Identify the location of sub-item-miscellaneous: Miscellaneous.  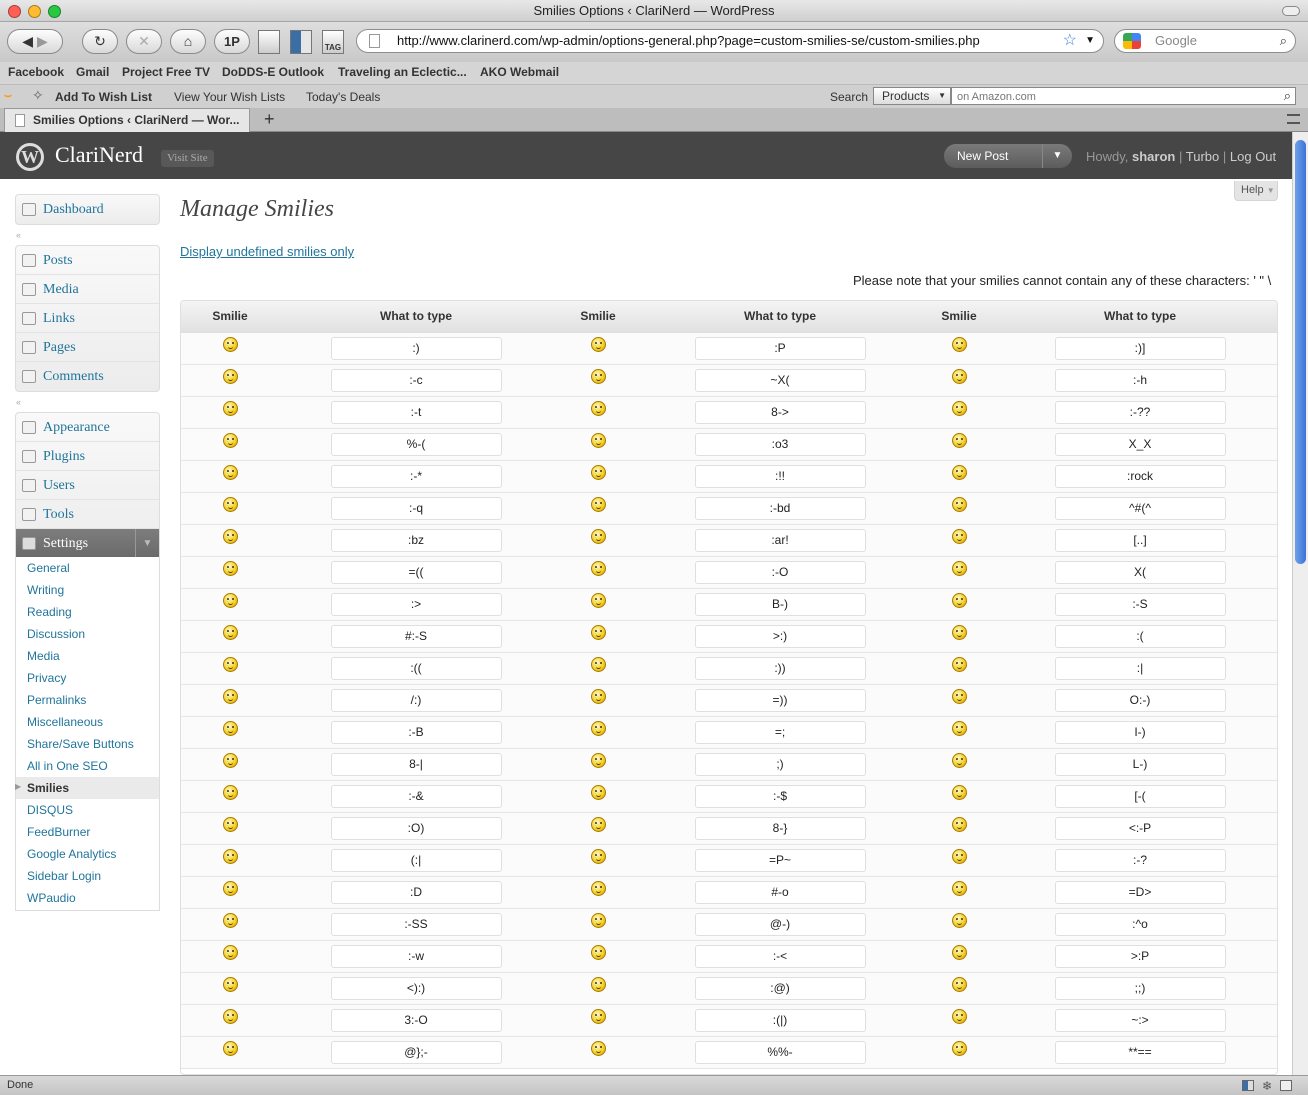
(87, 722).